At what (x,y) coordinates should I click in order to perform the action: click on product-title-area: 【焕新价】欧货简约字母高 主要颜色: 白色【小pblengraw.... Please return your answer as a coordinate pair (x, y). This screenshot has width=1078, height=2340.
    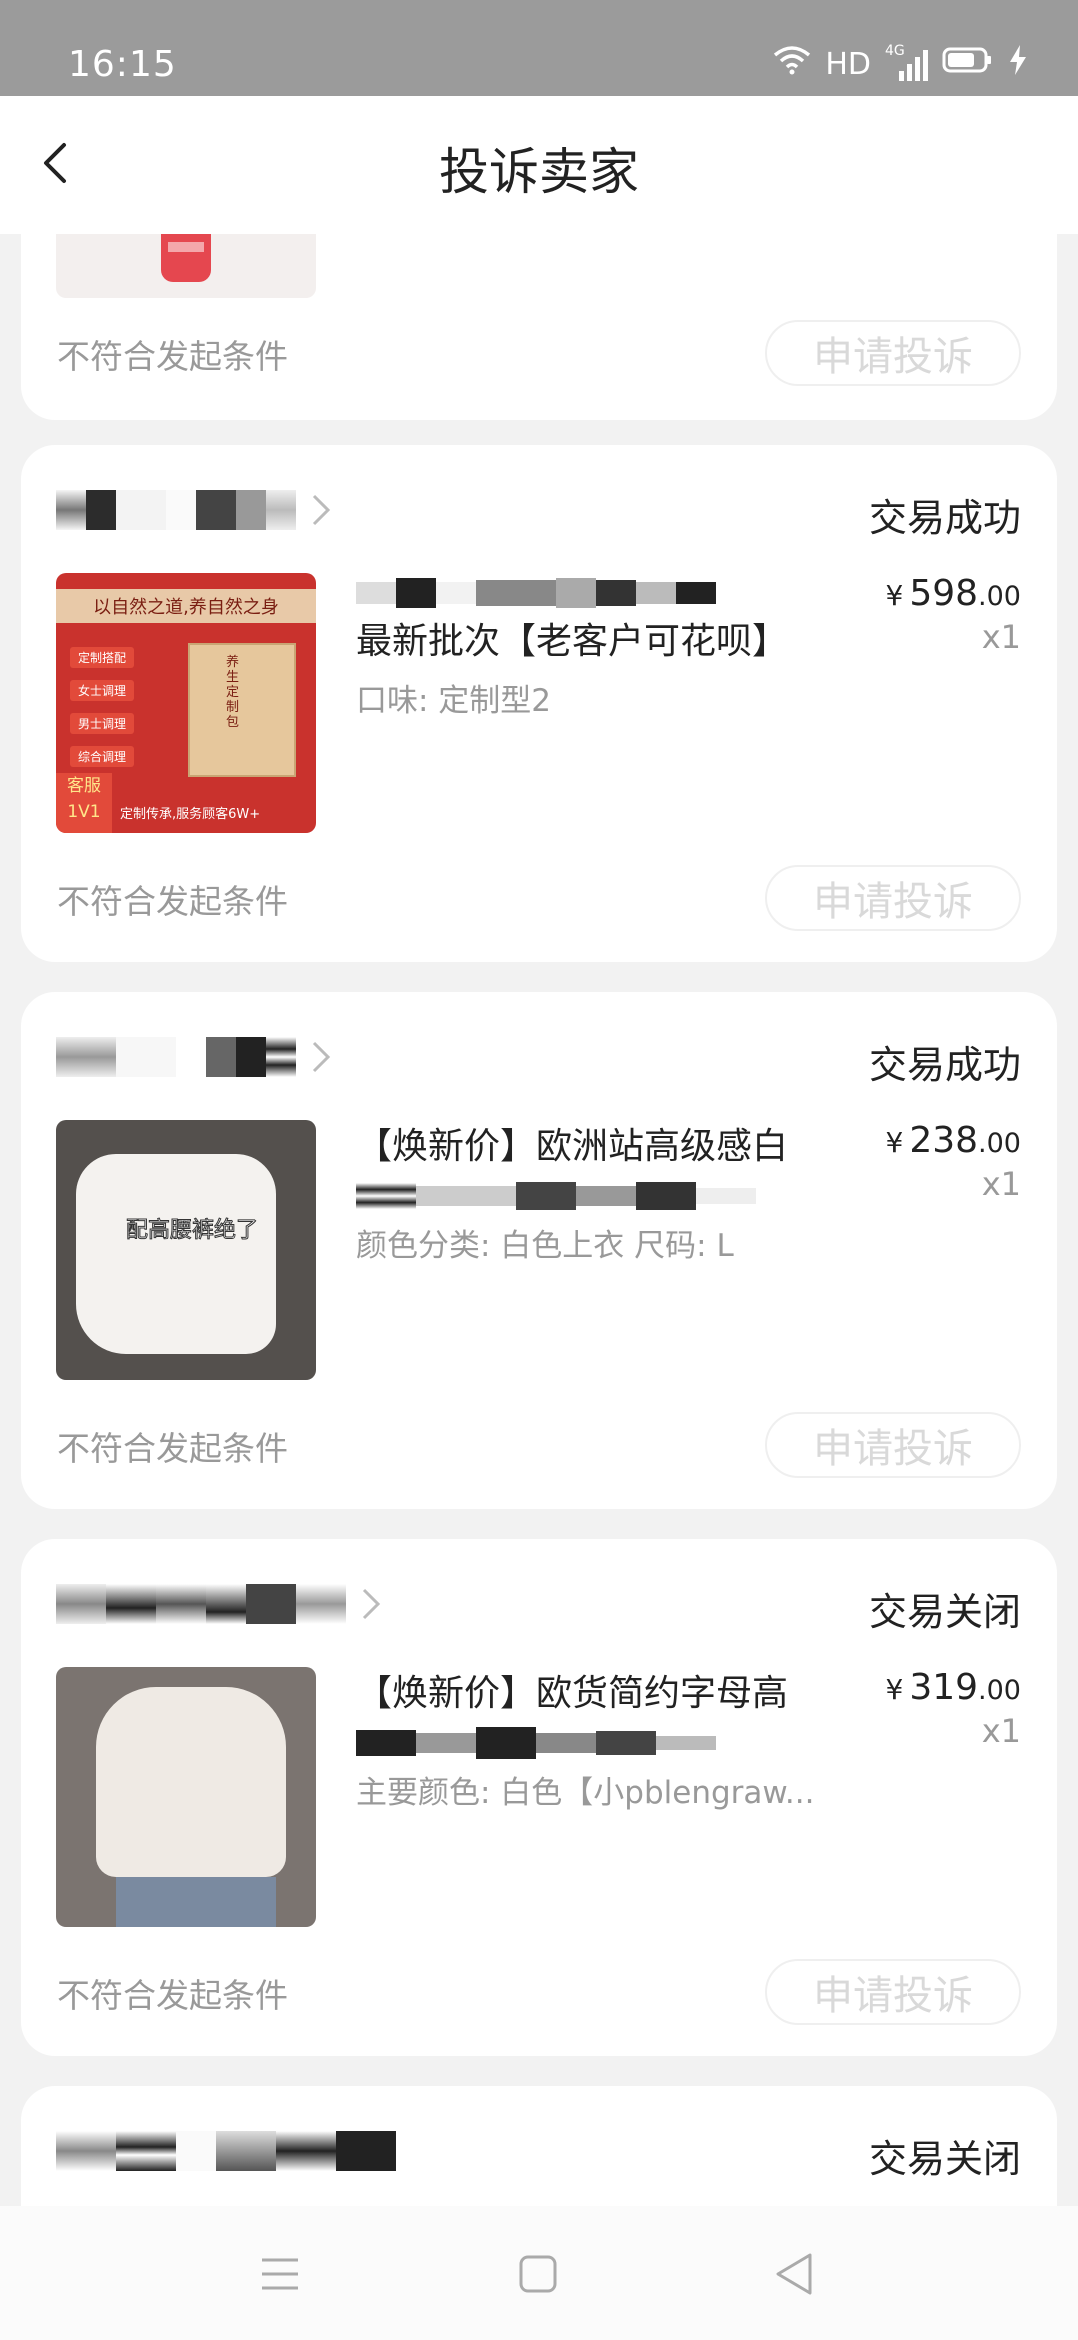
    Looking at the image, I should click on (616, 1740).